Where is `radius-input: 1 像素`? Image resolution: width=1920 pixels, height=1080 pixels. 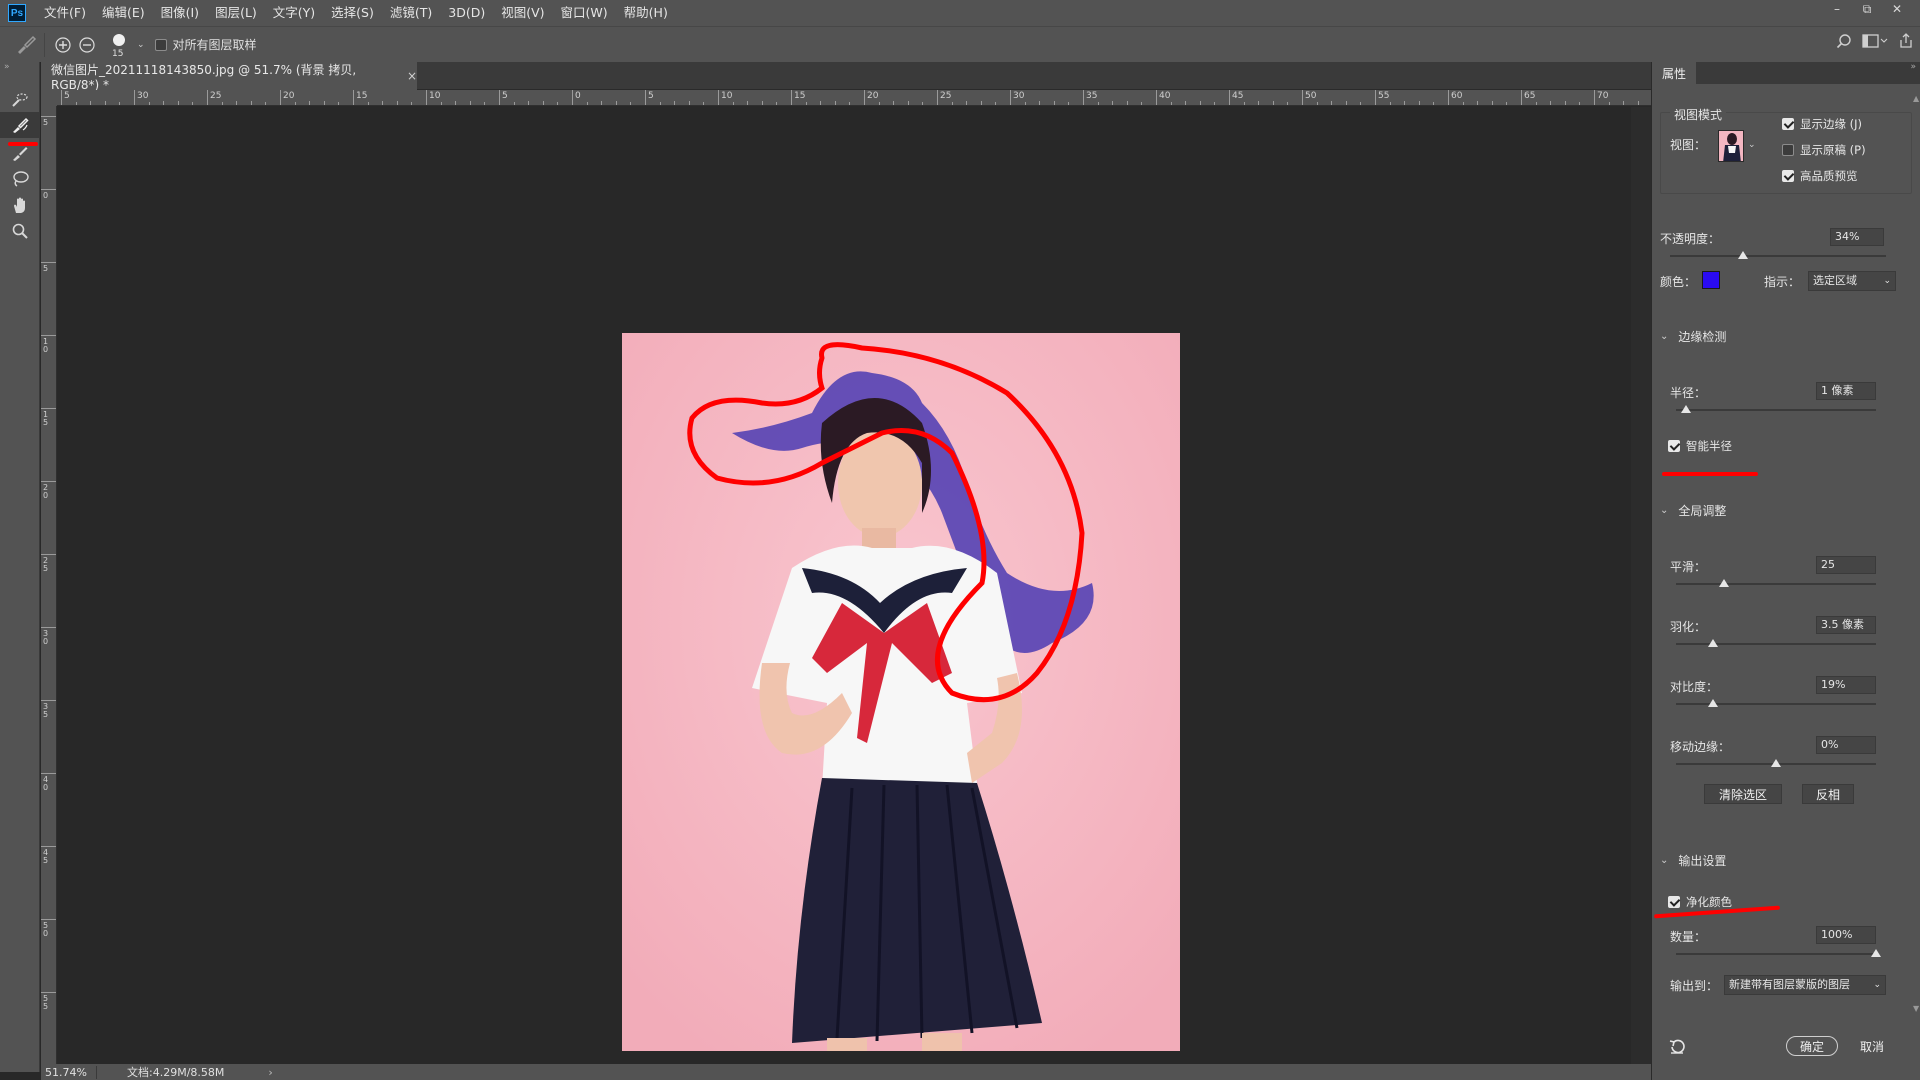
radius-input: 1 像素 is located at coordinates (1846, 391).